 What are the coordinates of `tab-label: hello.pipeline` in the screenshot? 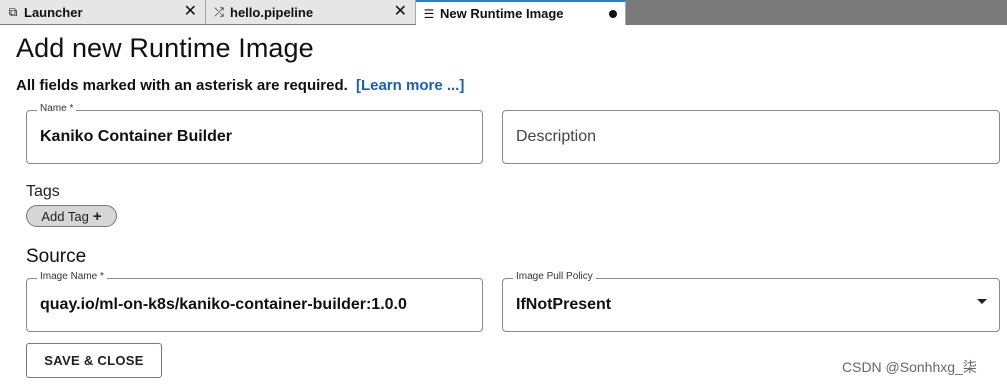 It's located at (272, 12).